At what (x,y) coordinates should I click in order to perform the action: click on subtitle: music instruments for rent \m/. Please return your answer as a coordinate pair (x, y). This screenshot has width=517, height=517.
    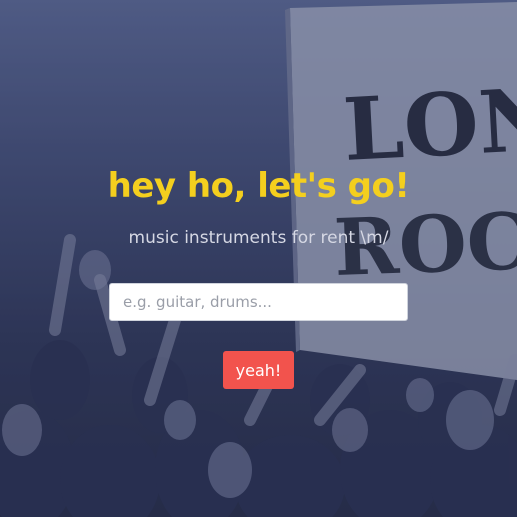
    Looking at the image, I should click on (258, 238).